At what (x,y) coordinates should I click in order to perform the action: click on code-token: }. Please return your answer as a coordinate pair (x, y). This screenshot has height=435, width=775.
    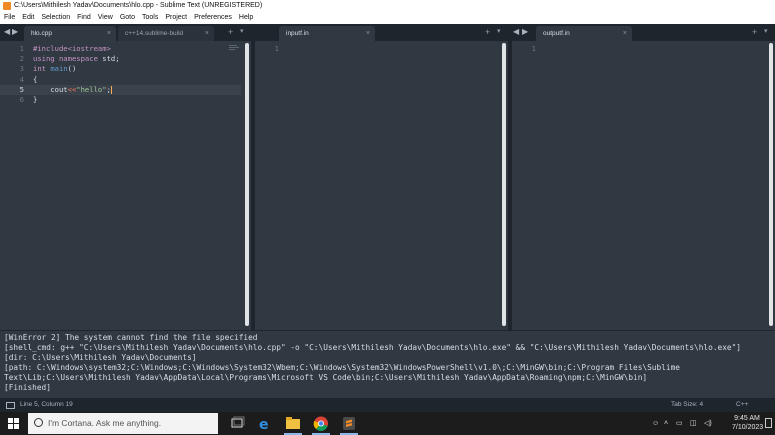
    Looking at the image, I should click on (35, 99).